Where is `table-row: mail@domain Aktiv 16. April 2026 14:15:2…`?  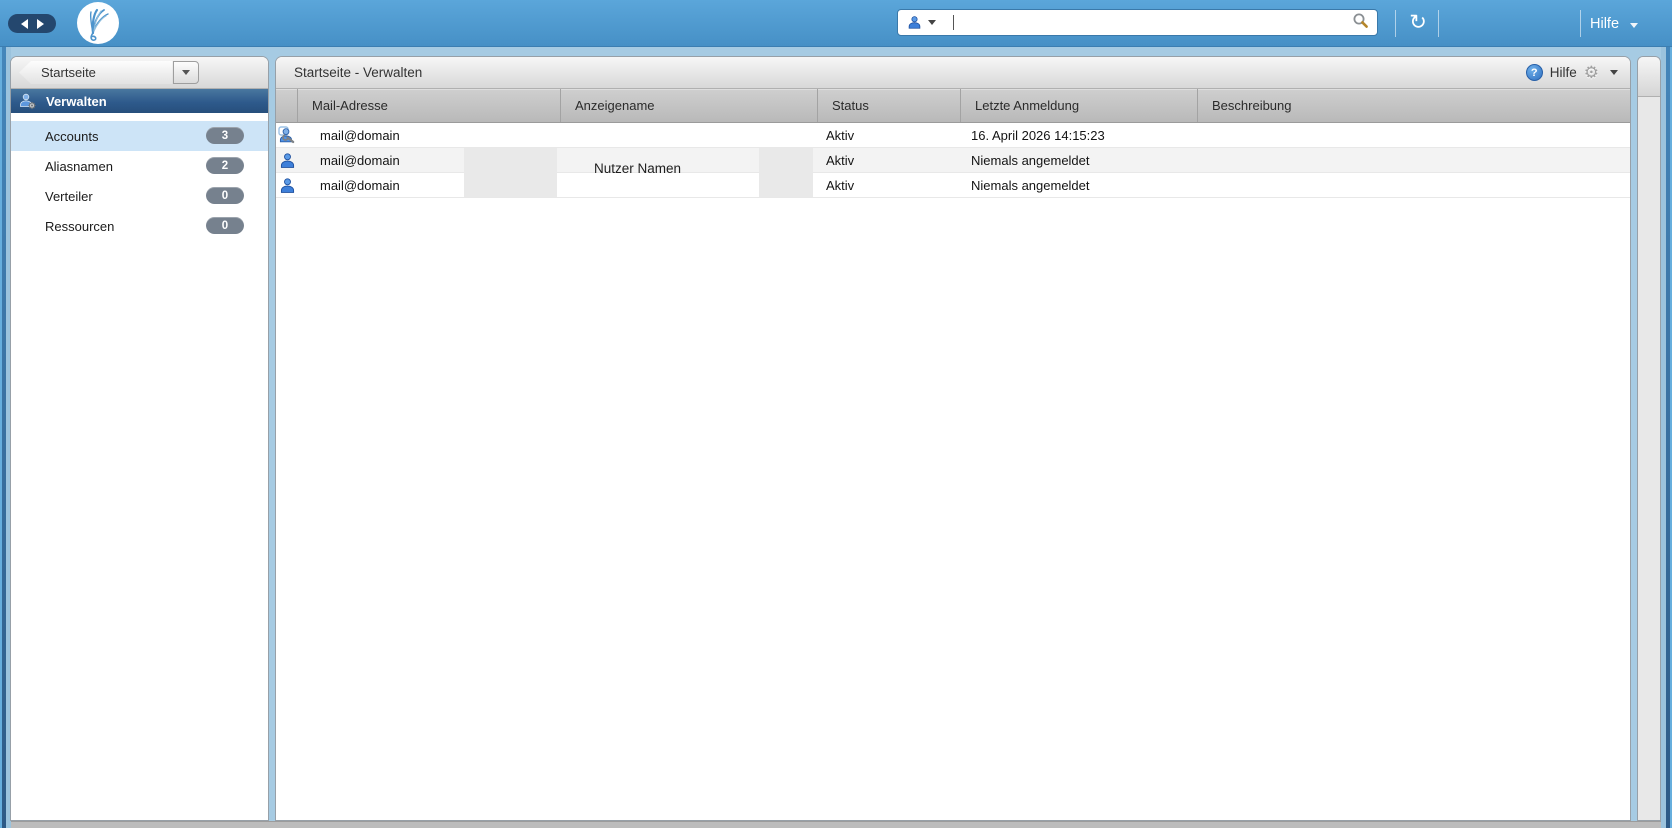 table-row: mail@domain Aktiv 16. April 2026 14:15:2… is located at coordinates (953, 135).